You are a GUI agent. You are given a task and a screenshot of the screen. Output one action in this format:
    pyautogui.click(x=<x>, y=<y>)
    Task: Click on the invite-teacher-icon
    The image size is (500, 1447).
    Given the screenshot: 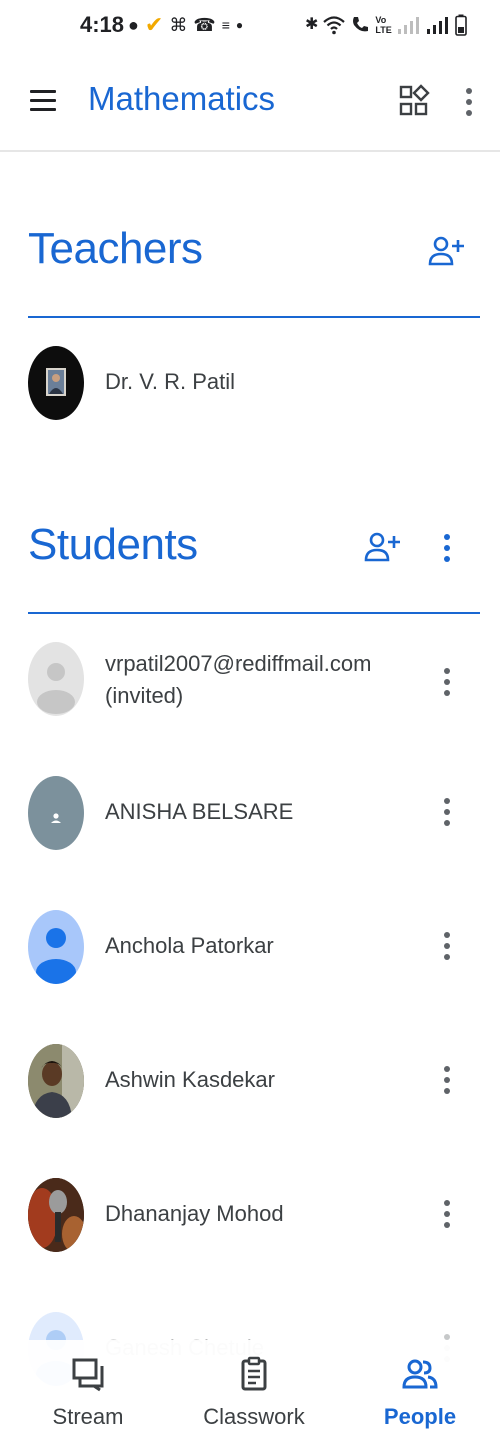 What is the action you would take?
    pyautogui.click(x=447, y=252)
    